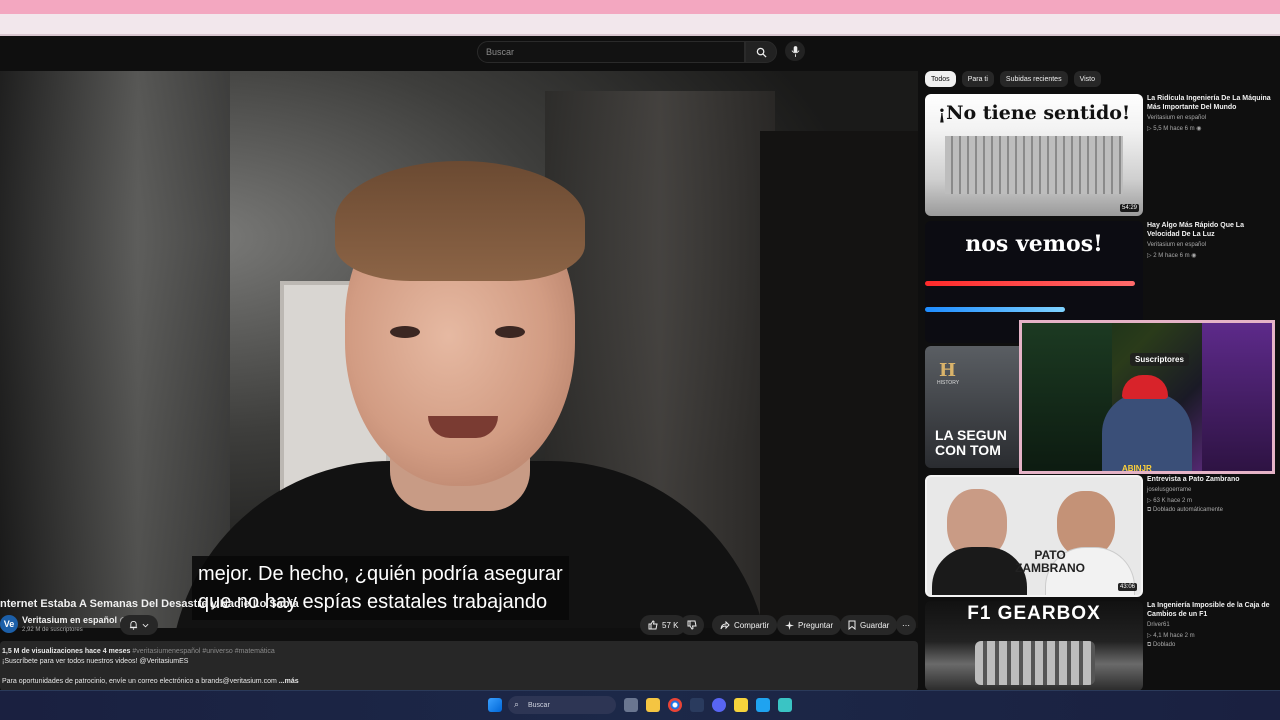  I want to click on search-button, so click(761, 52).